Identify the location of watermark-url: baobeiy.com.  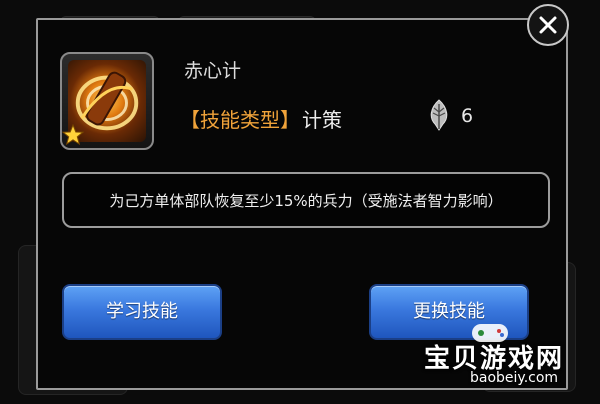
(514, 378).